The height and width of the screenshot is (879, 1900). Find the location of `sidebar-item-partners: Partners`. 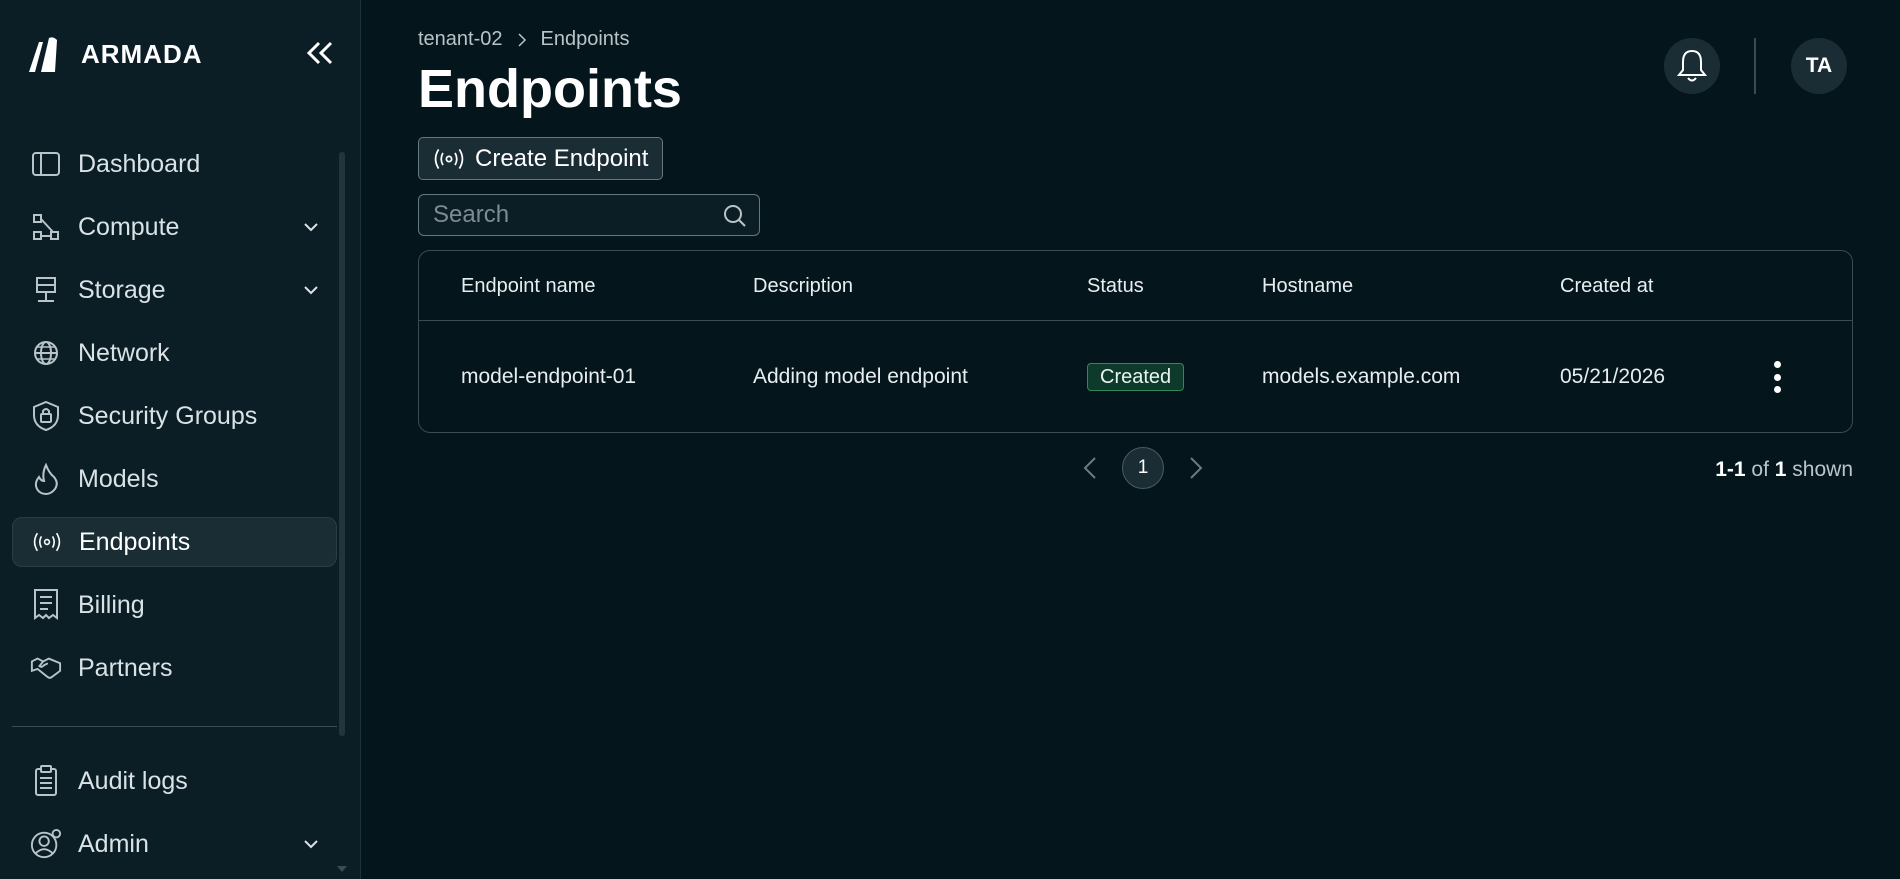

sidebar-item-partners: Partners is located at coordinates (174, 668).